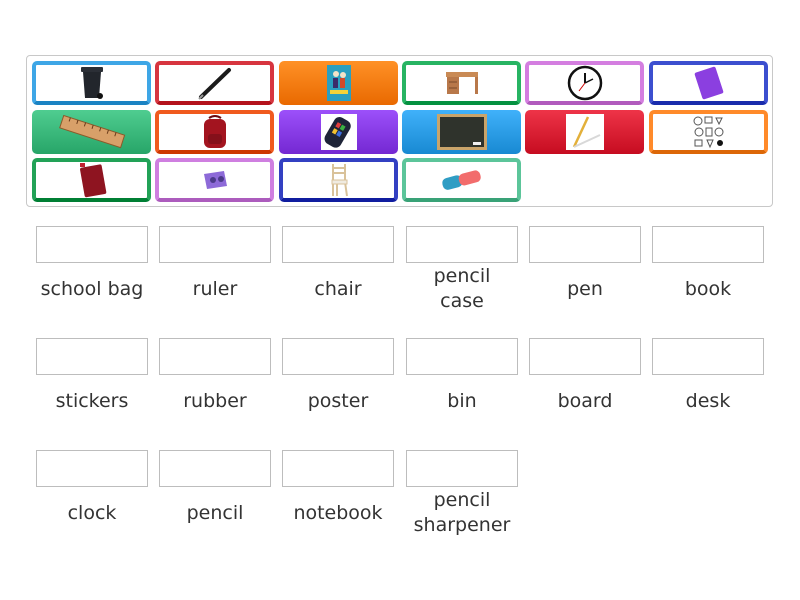 The height and width of the screenshot is (600, 800). I want to click on clock-icon, so click(585, 83).